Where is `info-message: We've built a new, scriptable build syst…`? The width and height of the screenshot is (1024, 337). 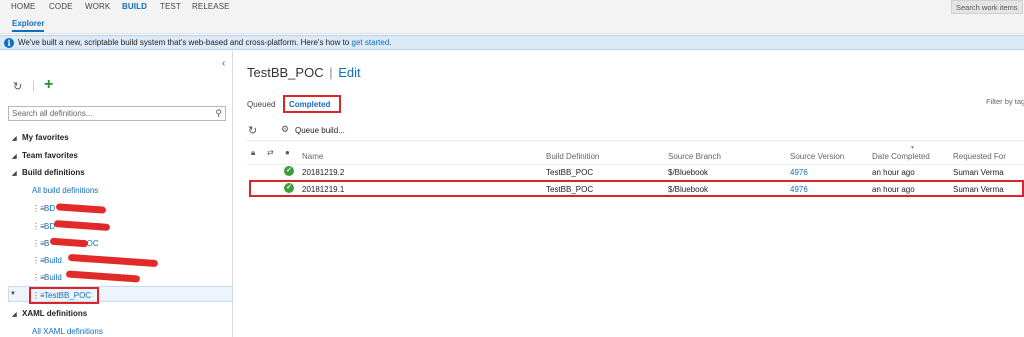 info-message: We've built a new, scriptable build syst… is located at coordinates (205, 42).